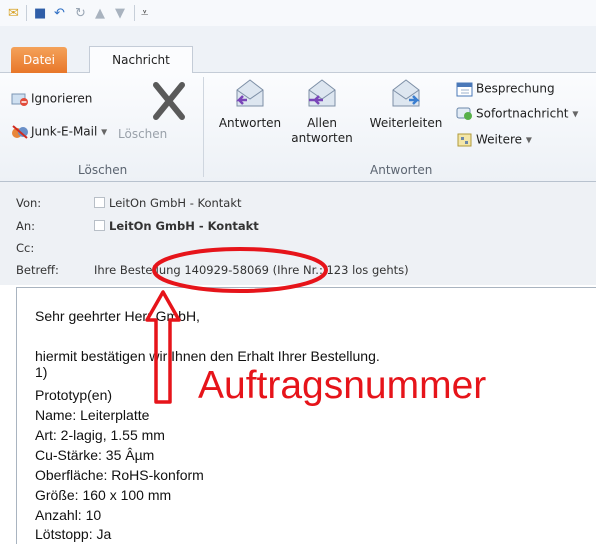  What do you see at coordinates (236, 325) in the screenshot?
I see `annotation-overlay` at bounding box center [236, 325].